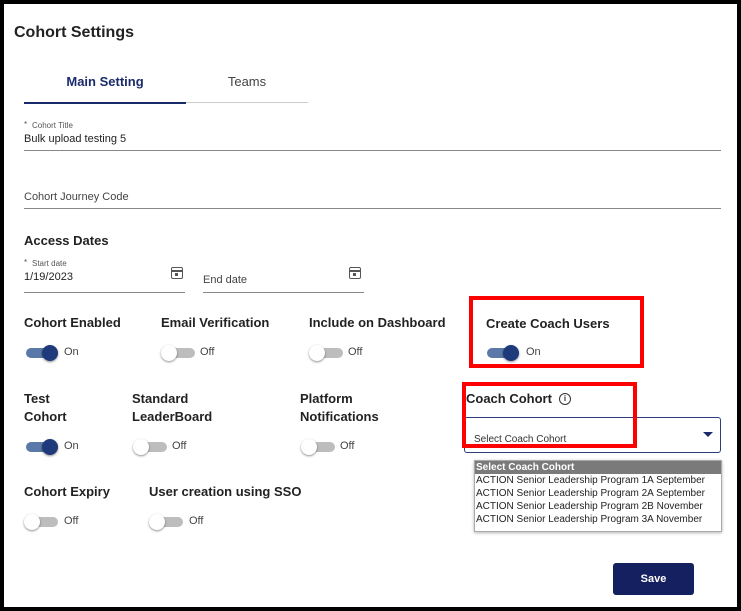  What do you see at coordinates (72, 322) in the screenshot?
I see `cohort-enabled-label: Cohort Enabled` at bounding box center [72, 322].